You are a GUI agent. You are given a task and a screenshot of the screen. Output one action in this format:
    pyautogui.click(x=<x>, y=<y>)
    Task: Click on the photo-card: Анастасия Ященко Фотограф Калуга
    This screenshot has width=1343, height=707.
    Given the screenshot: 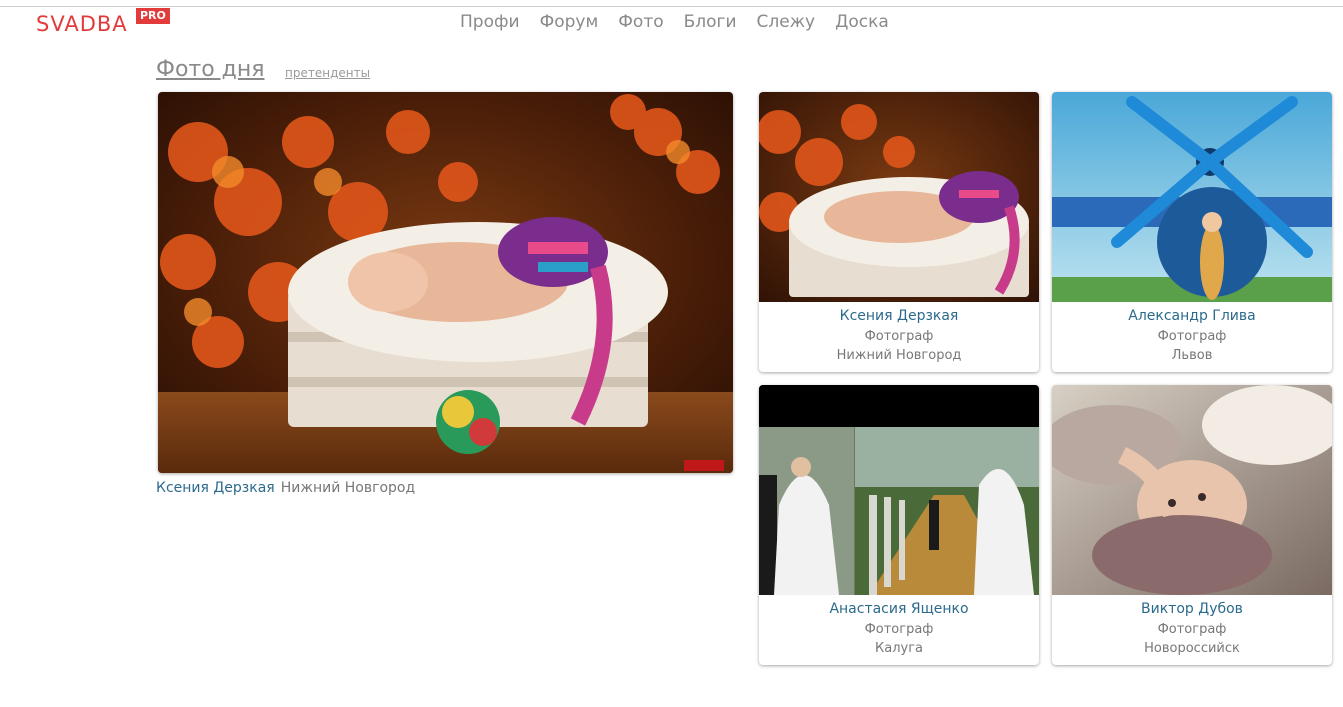 What is the action you would take?
    pyautogui.click(x=899, y=525)
    